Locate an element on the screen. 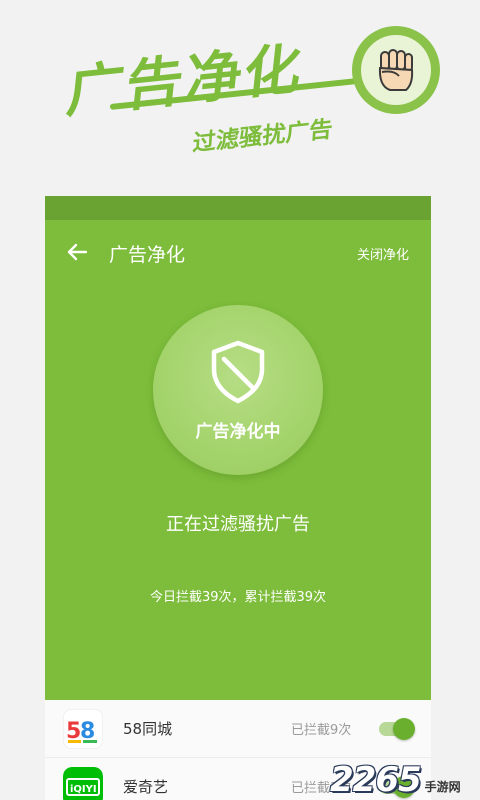  app-row-58: 5 8 58同城 已拦截9次 is located at coordinates (238, 729).